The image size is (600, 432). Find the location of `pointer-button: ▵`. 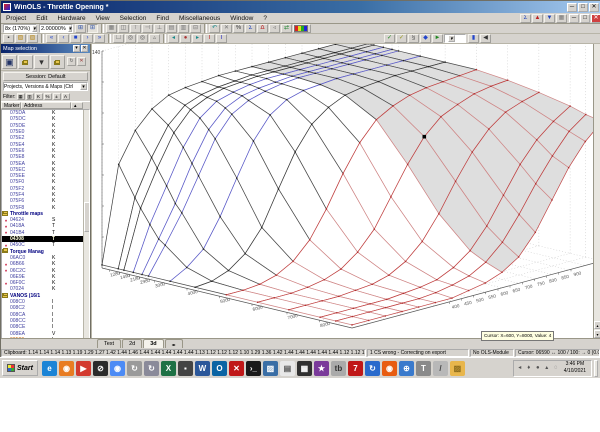

pointer-button: ▵ is located at coordinates (154, 38).